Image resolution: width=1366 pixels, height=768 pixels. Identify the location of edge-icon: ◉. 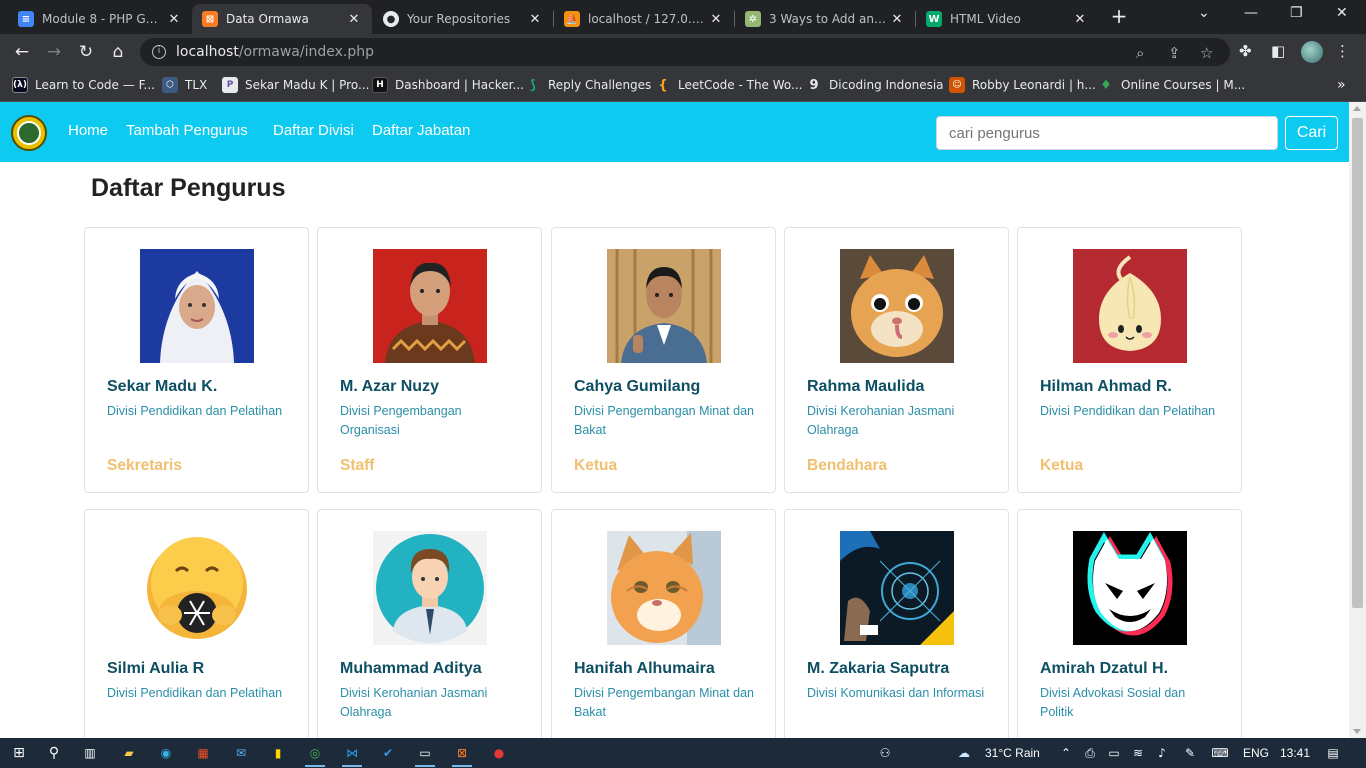
(166, 753).